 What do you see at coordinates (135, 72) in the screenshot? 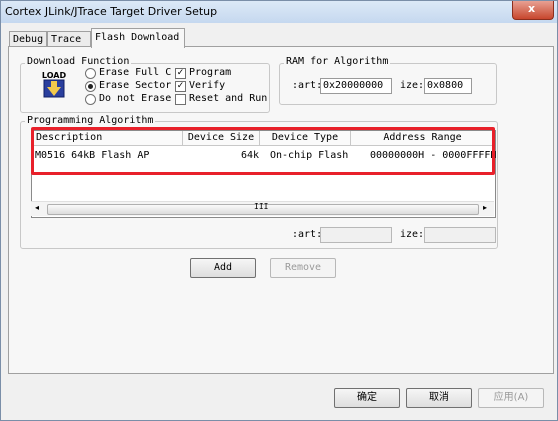
I see `erase-full-chip-label: Erase Full C` at bounding box center [135, 72].